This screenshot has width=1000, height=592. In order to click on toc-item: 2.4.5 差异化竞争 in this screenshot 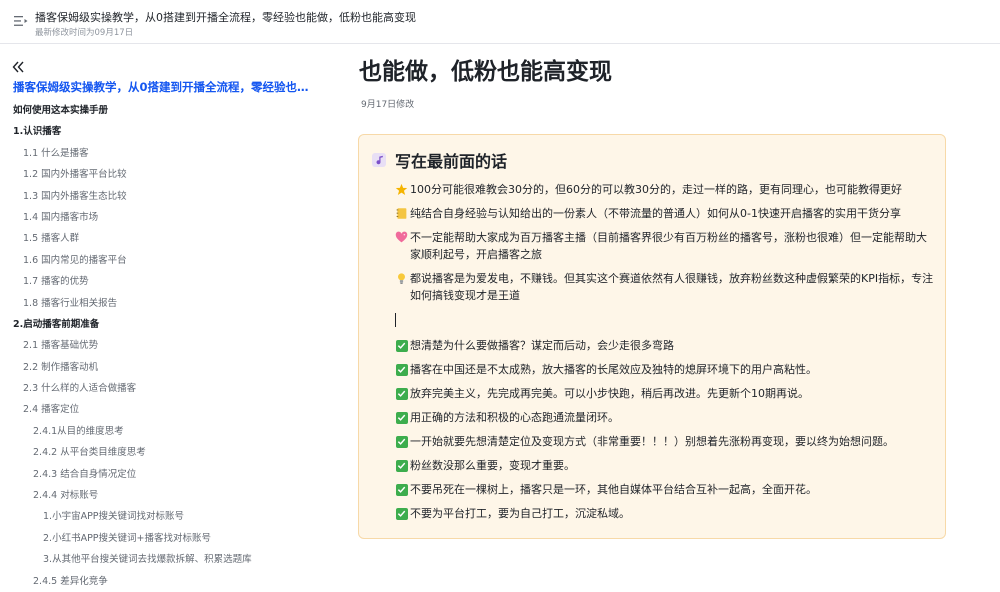, I will do `click(165, 581)`.